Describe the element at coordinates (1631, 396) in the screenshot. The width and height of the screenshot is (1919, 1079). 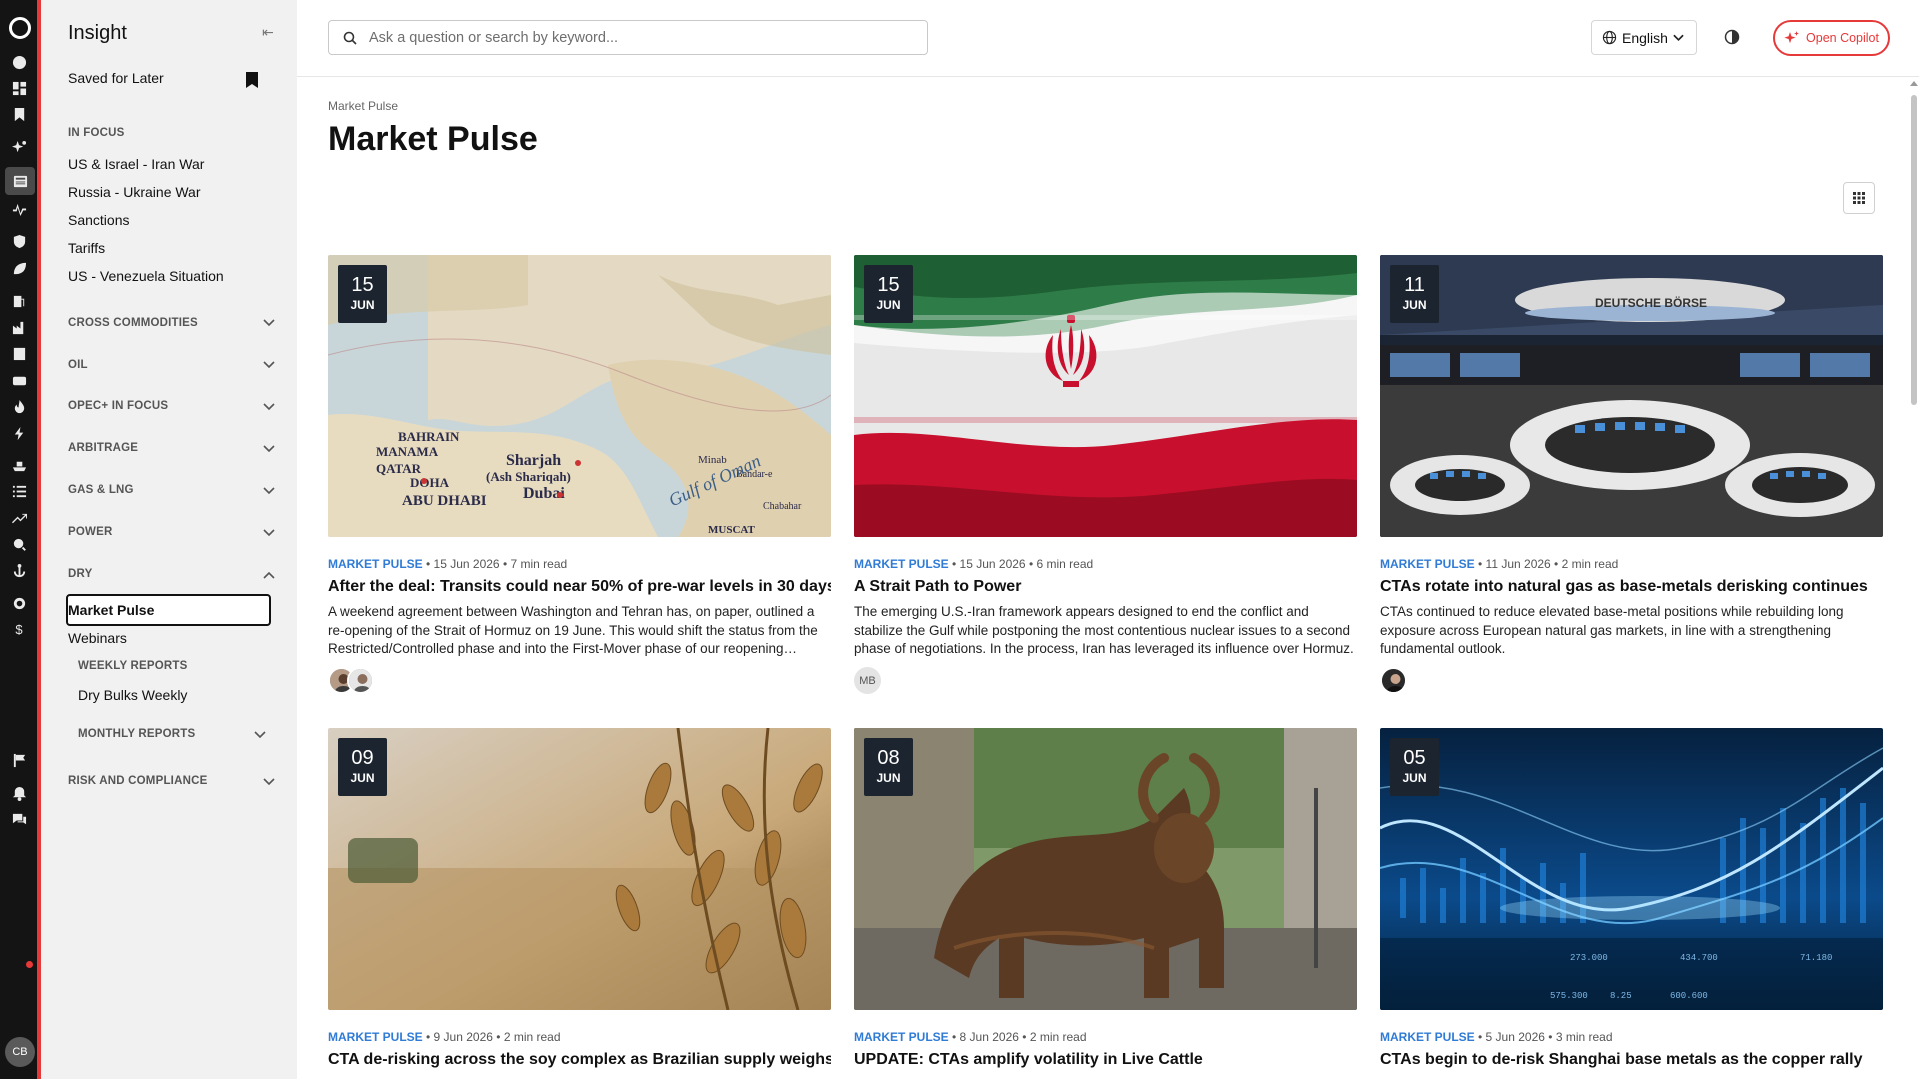
I see `article-image-exchange: DEUTSCHE BÖRSE 11 JUN` at that location.